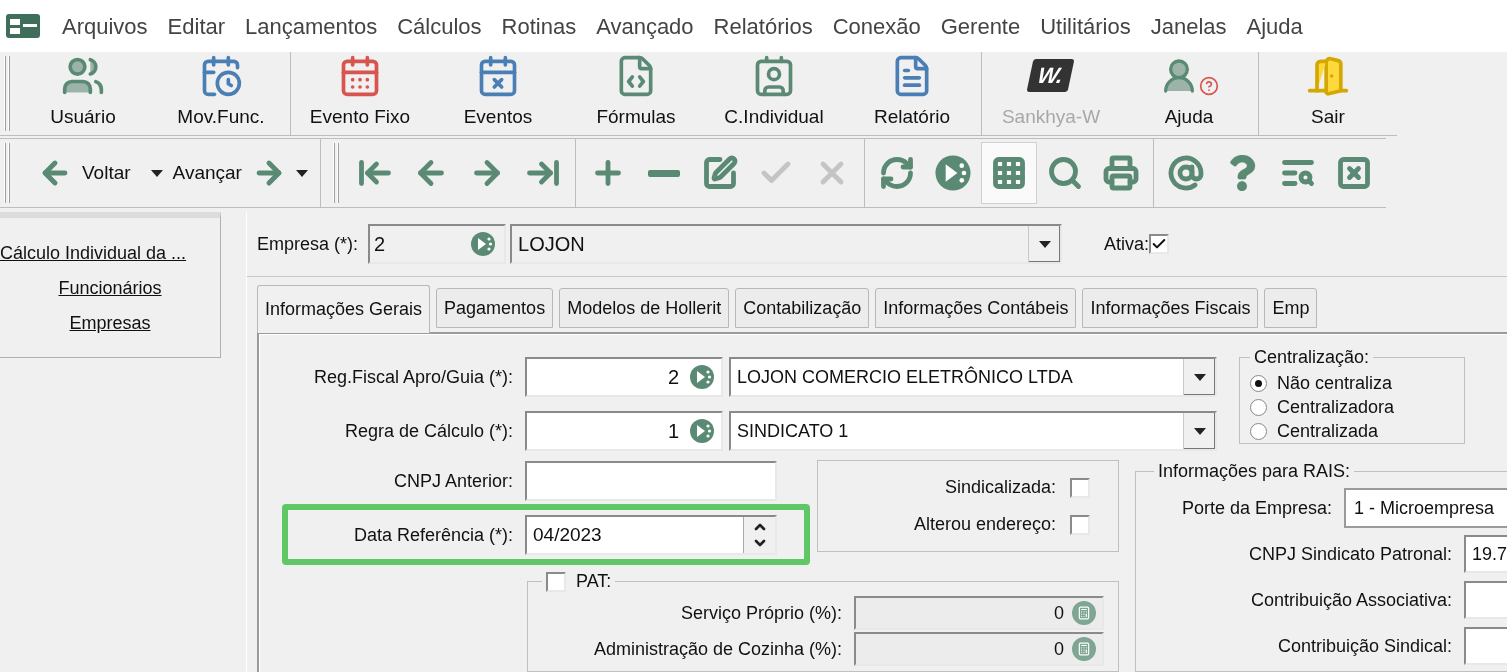 Image resolution: width=1507 pixels, height=672 pixels. What do you see at coordinates (439, 26) in the screenshot?
I see `menu-item: Cálculos` at bounding box center [439, 26].